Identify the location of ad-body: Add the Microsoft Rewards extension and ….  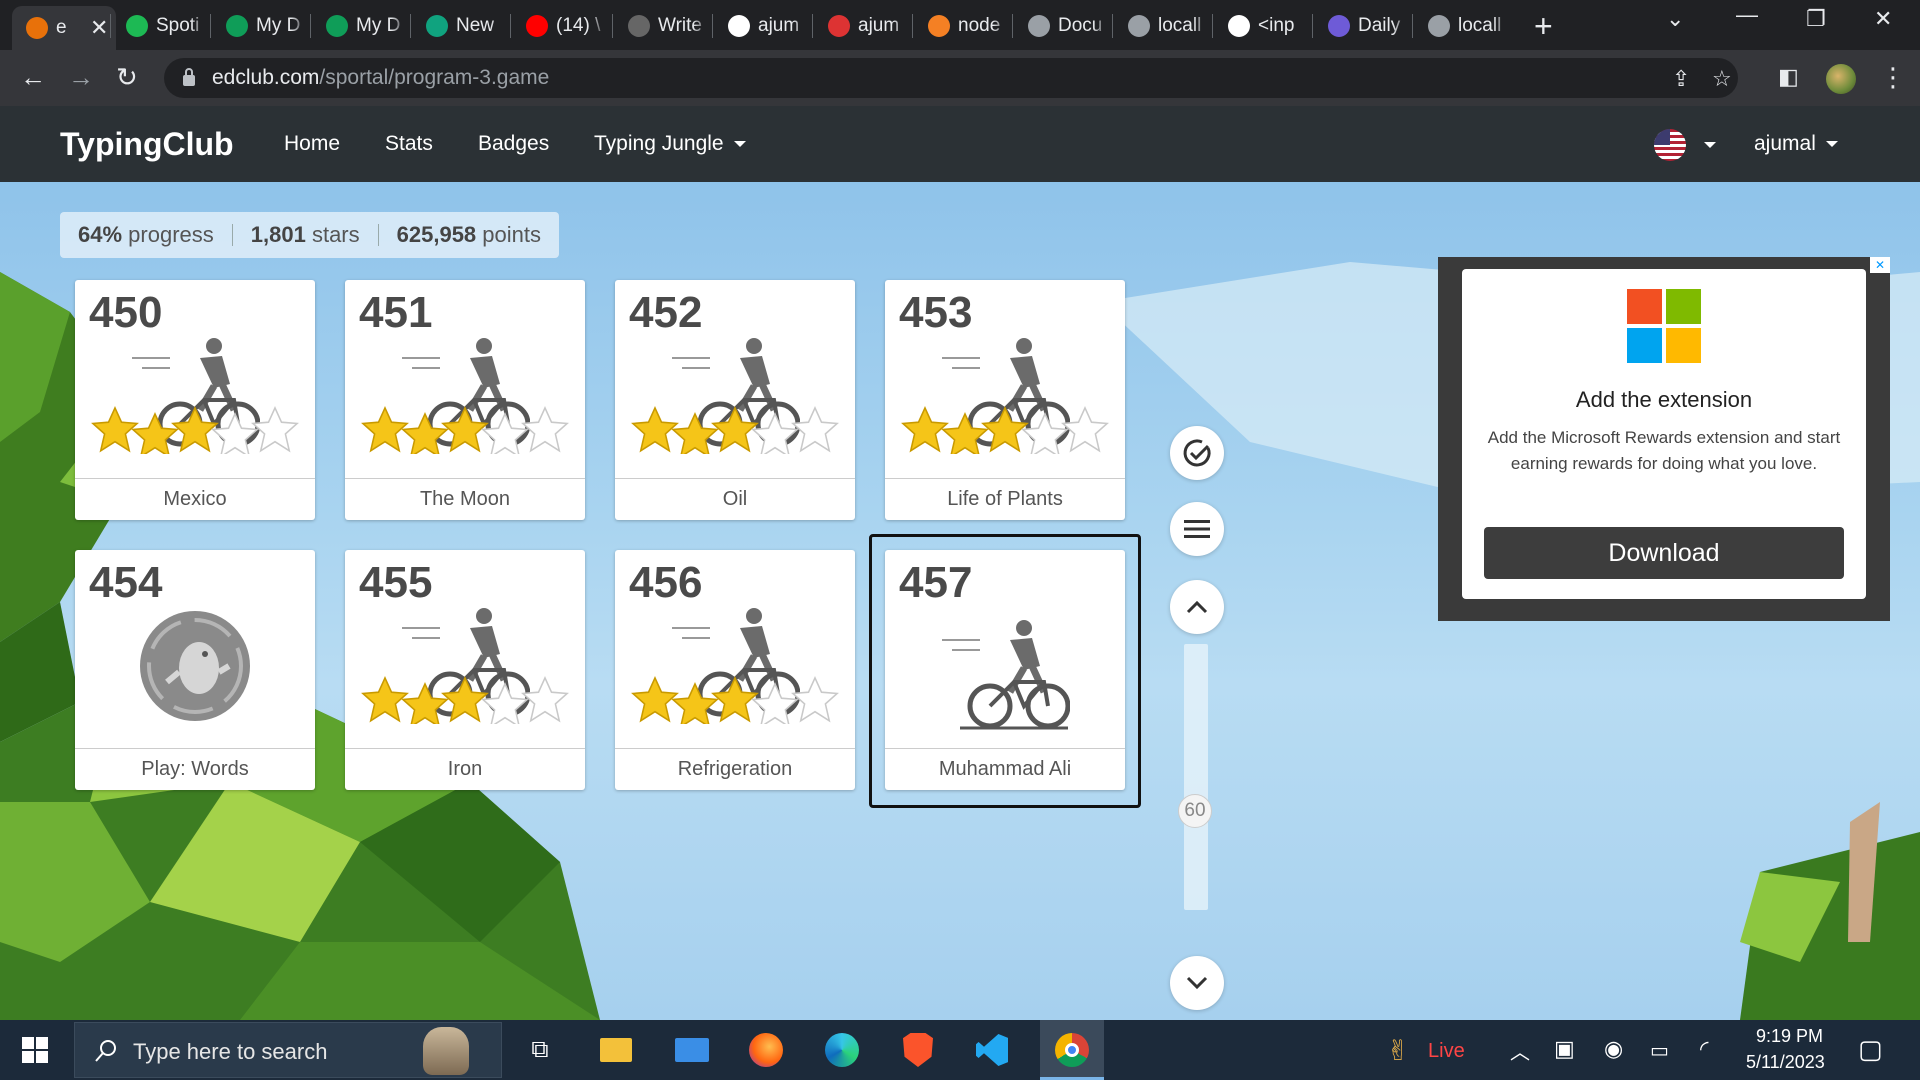
(1664, 450).